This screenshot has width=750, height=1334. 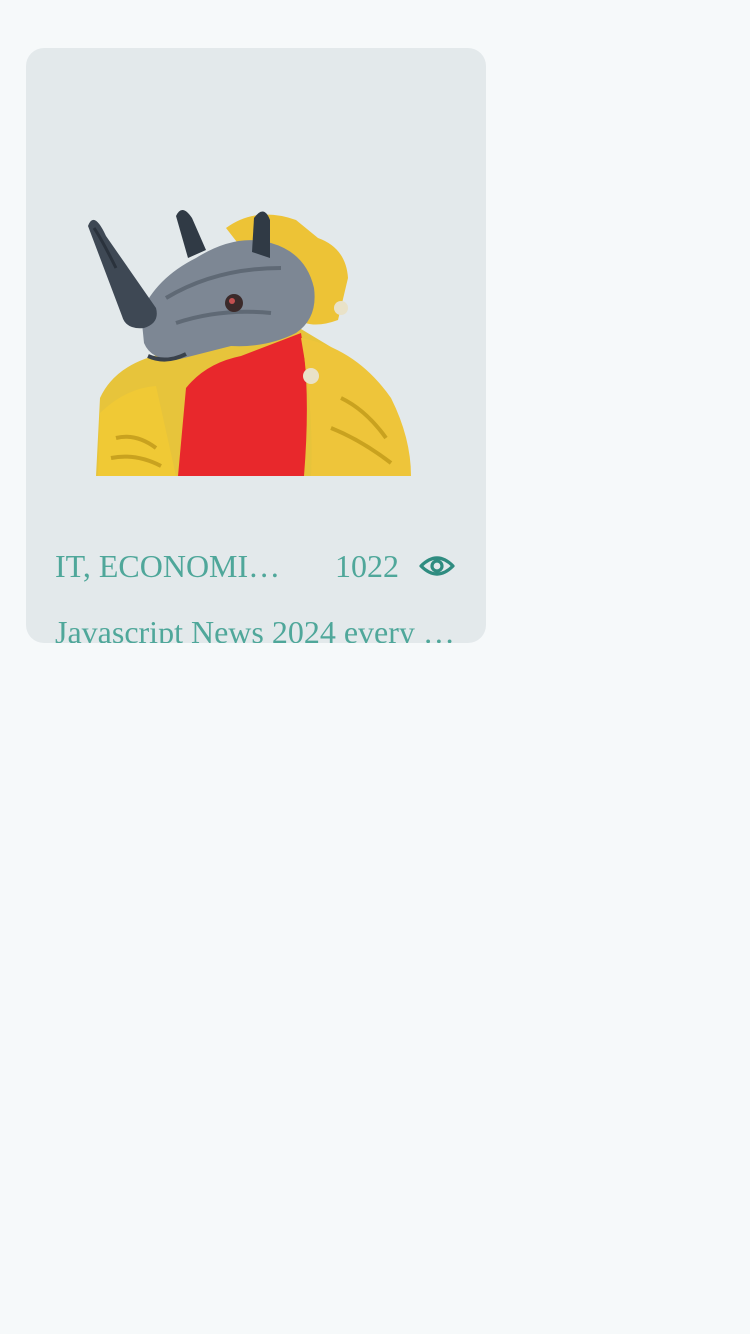 I want to click on card-meta-row: IT, ECONOMICS 1022, so click(x=255, y=566).